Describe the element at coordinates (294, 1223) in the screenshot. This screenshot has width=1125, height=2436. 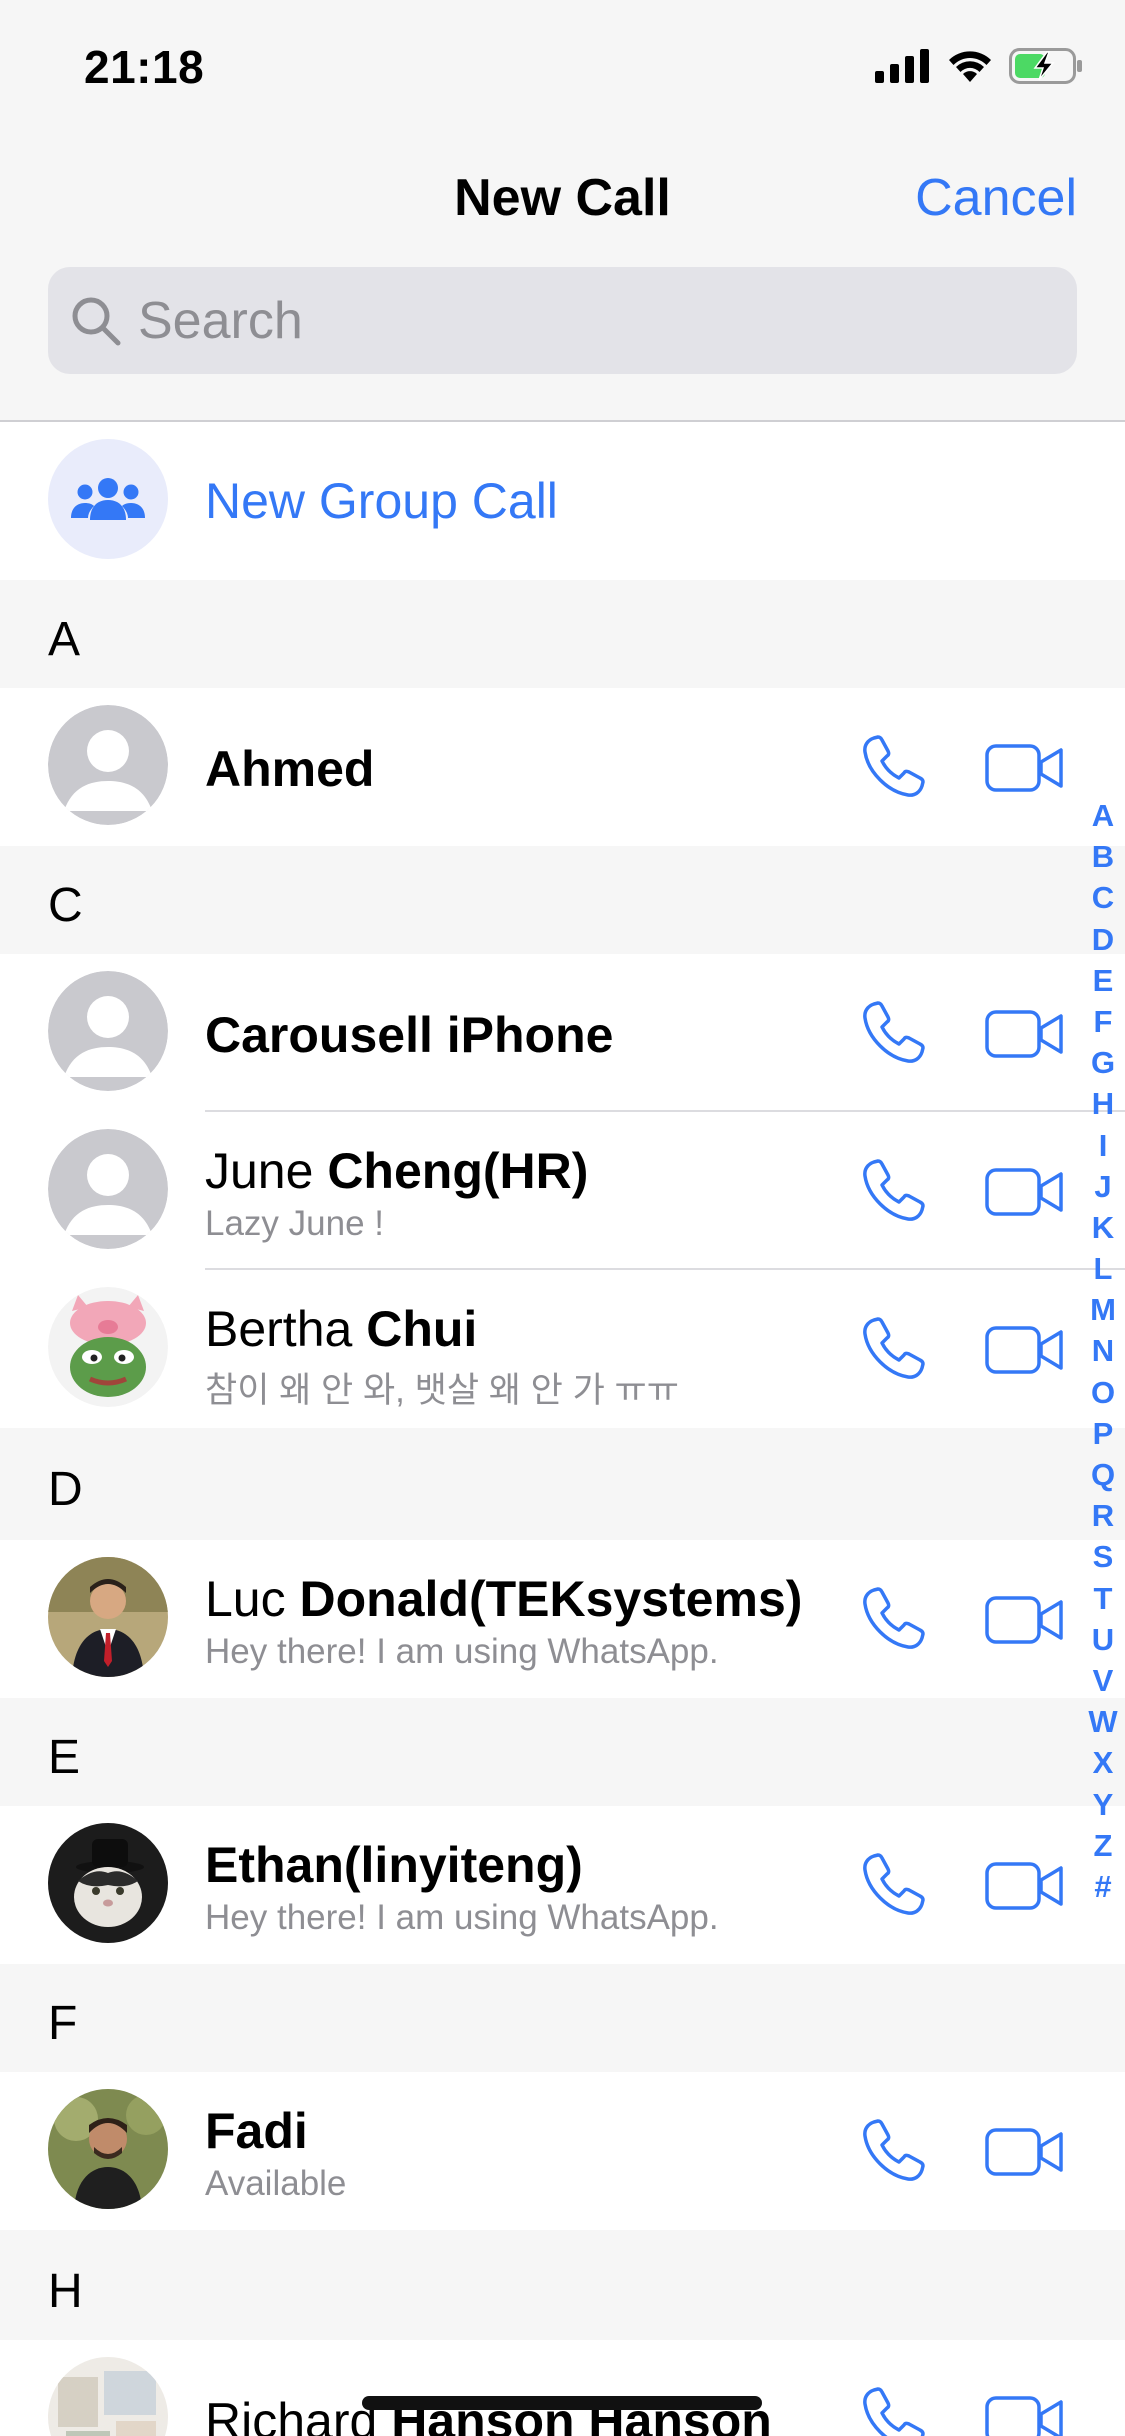
I see `contact-status: Lazy June !` at that location.